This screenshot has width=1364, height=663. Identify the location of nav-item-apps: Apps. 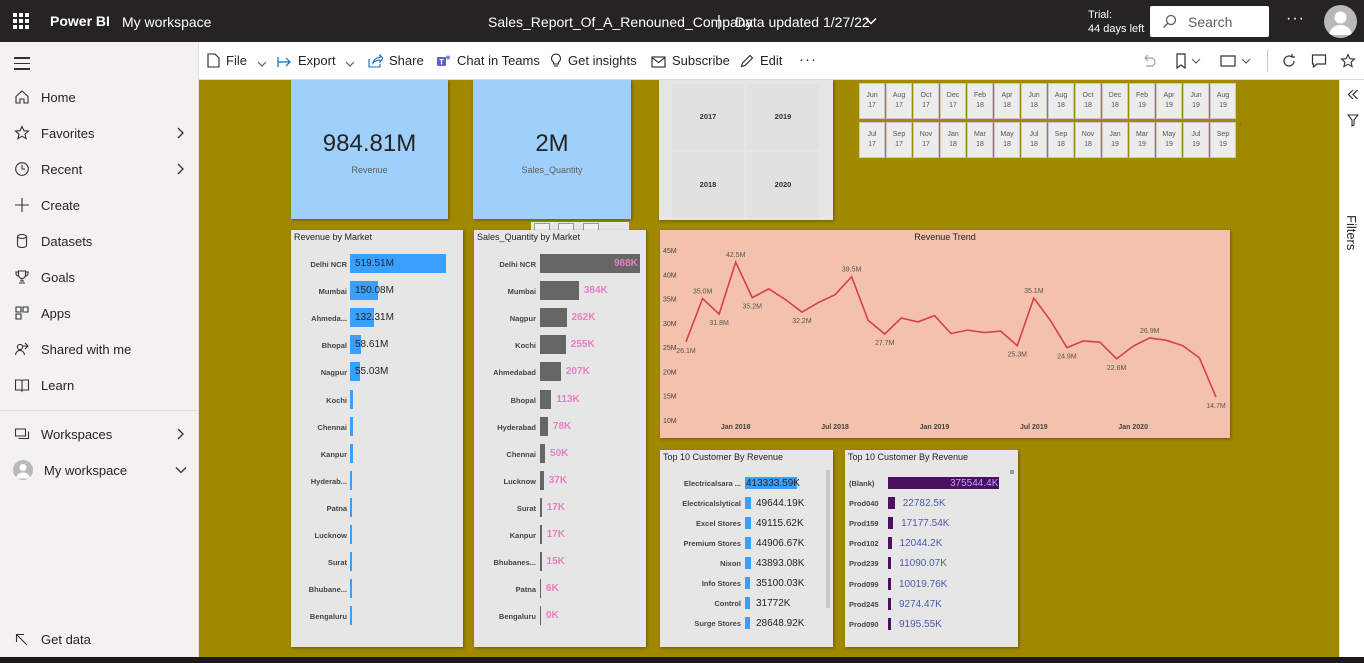
(99, 314).